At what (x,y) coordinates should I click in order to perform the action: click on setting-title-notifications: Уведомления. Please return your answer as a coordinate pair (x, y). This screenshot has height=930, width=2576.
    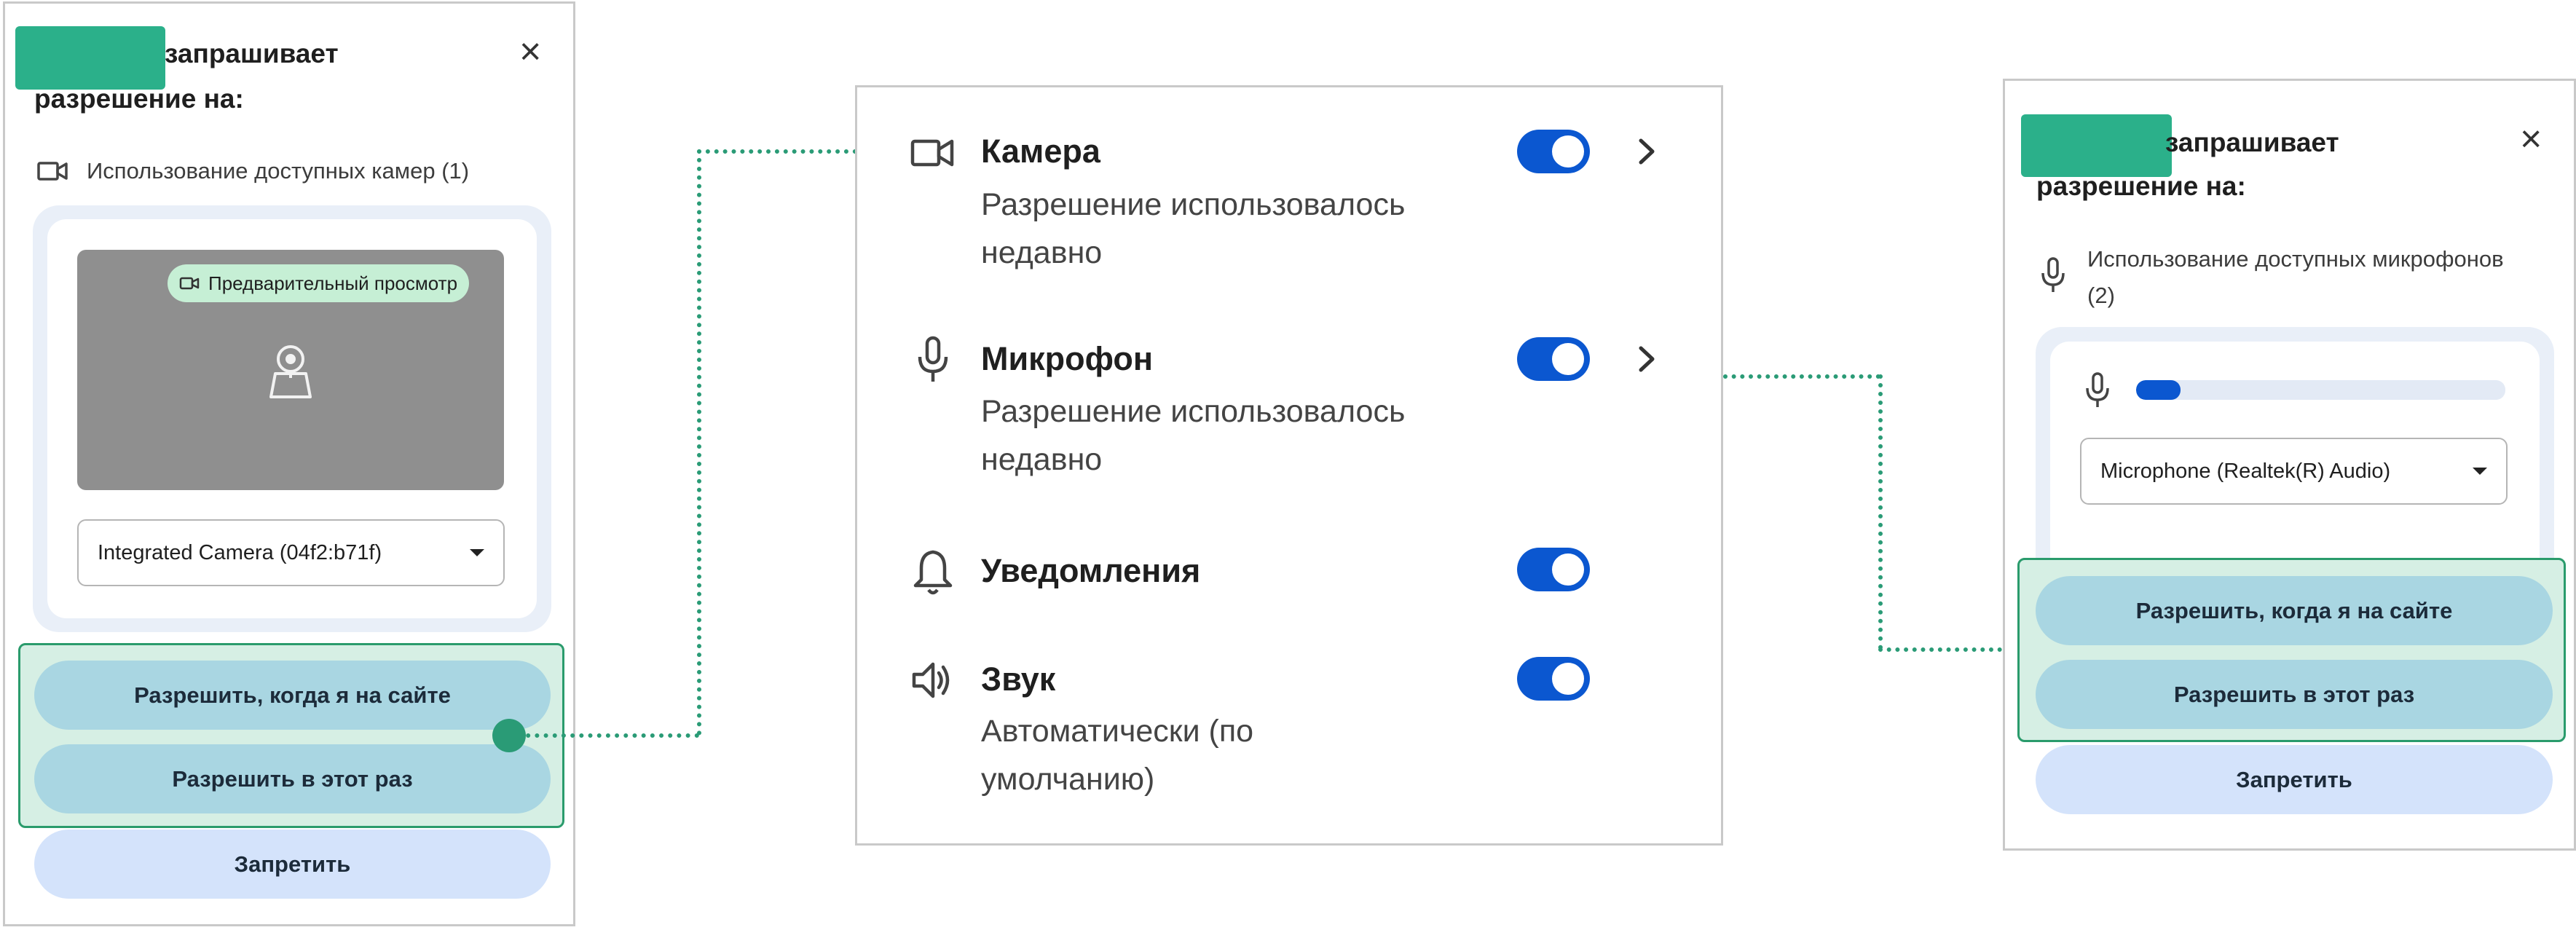
    Looking at the image, I should click on (1091, 570).